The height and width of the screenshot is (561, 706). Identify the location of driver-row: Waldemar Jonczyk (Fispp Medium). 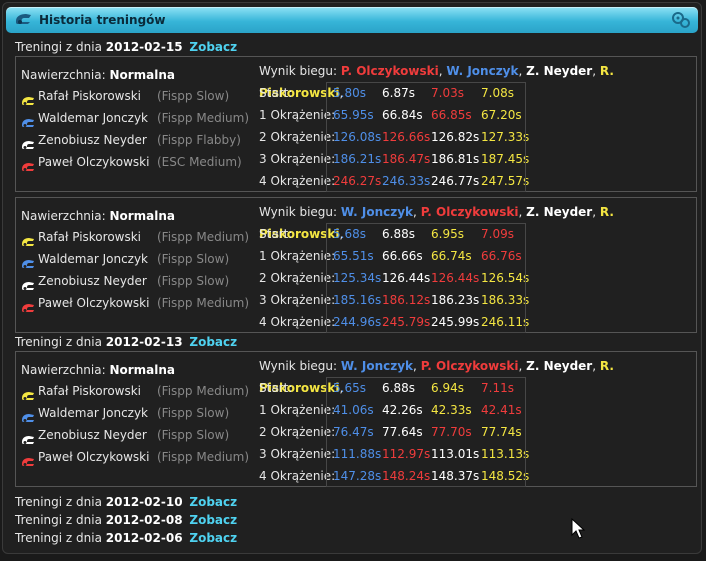
(137, 118).